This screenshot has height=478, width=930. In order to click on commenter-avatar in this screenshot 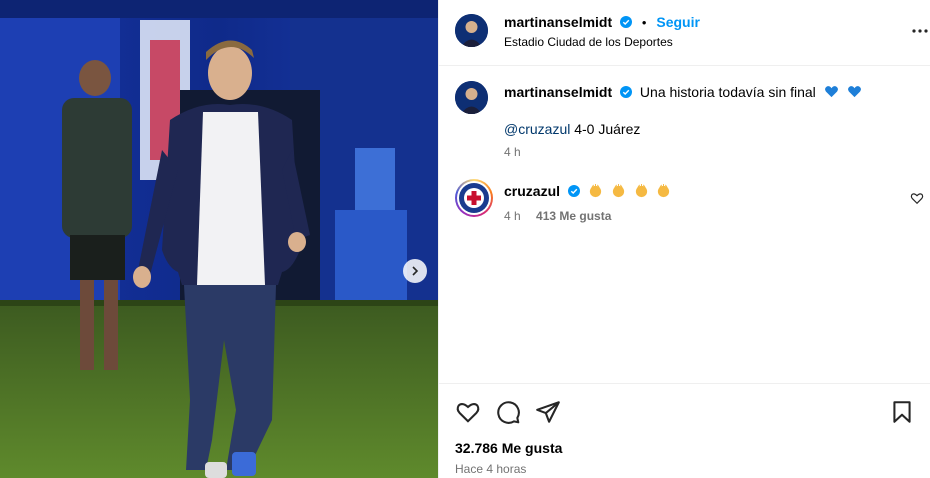, I will do `click(474, 198)`.